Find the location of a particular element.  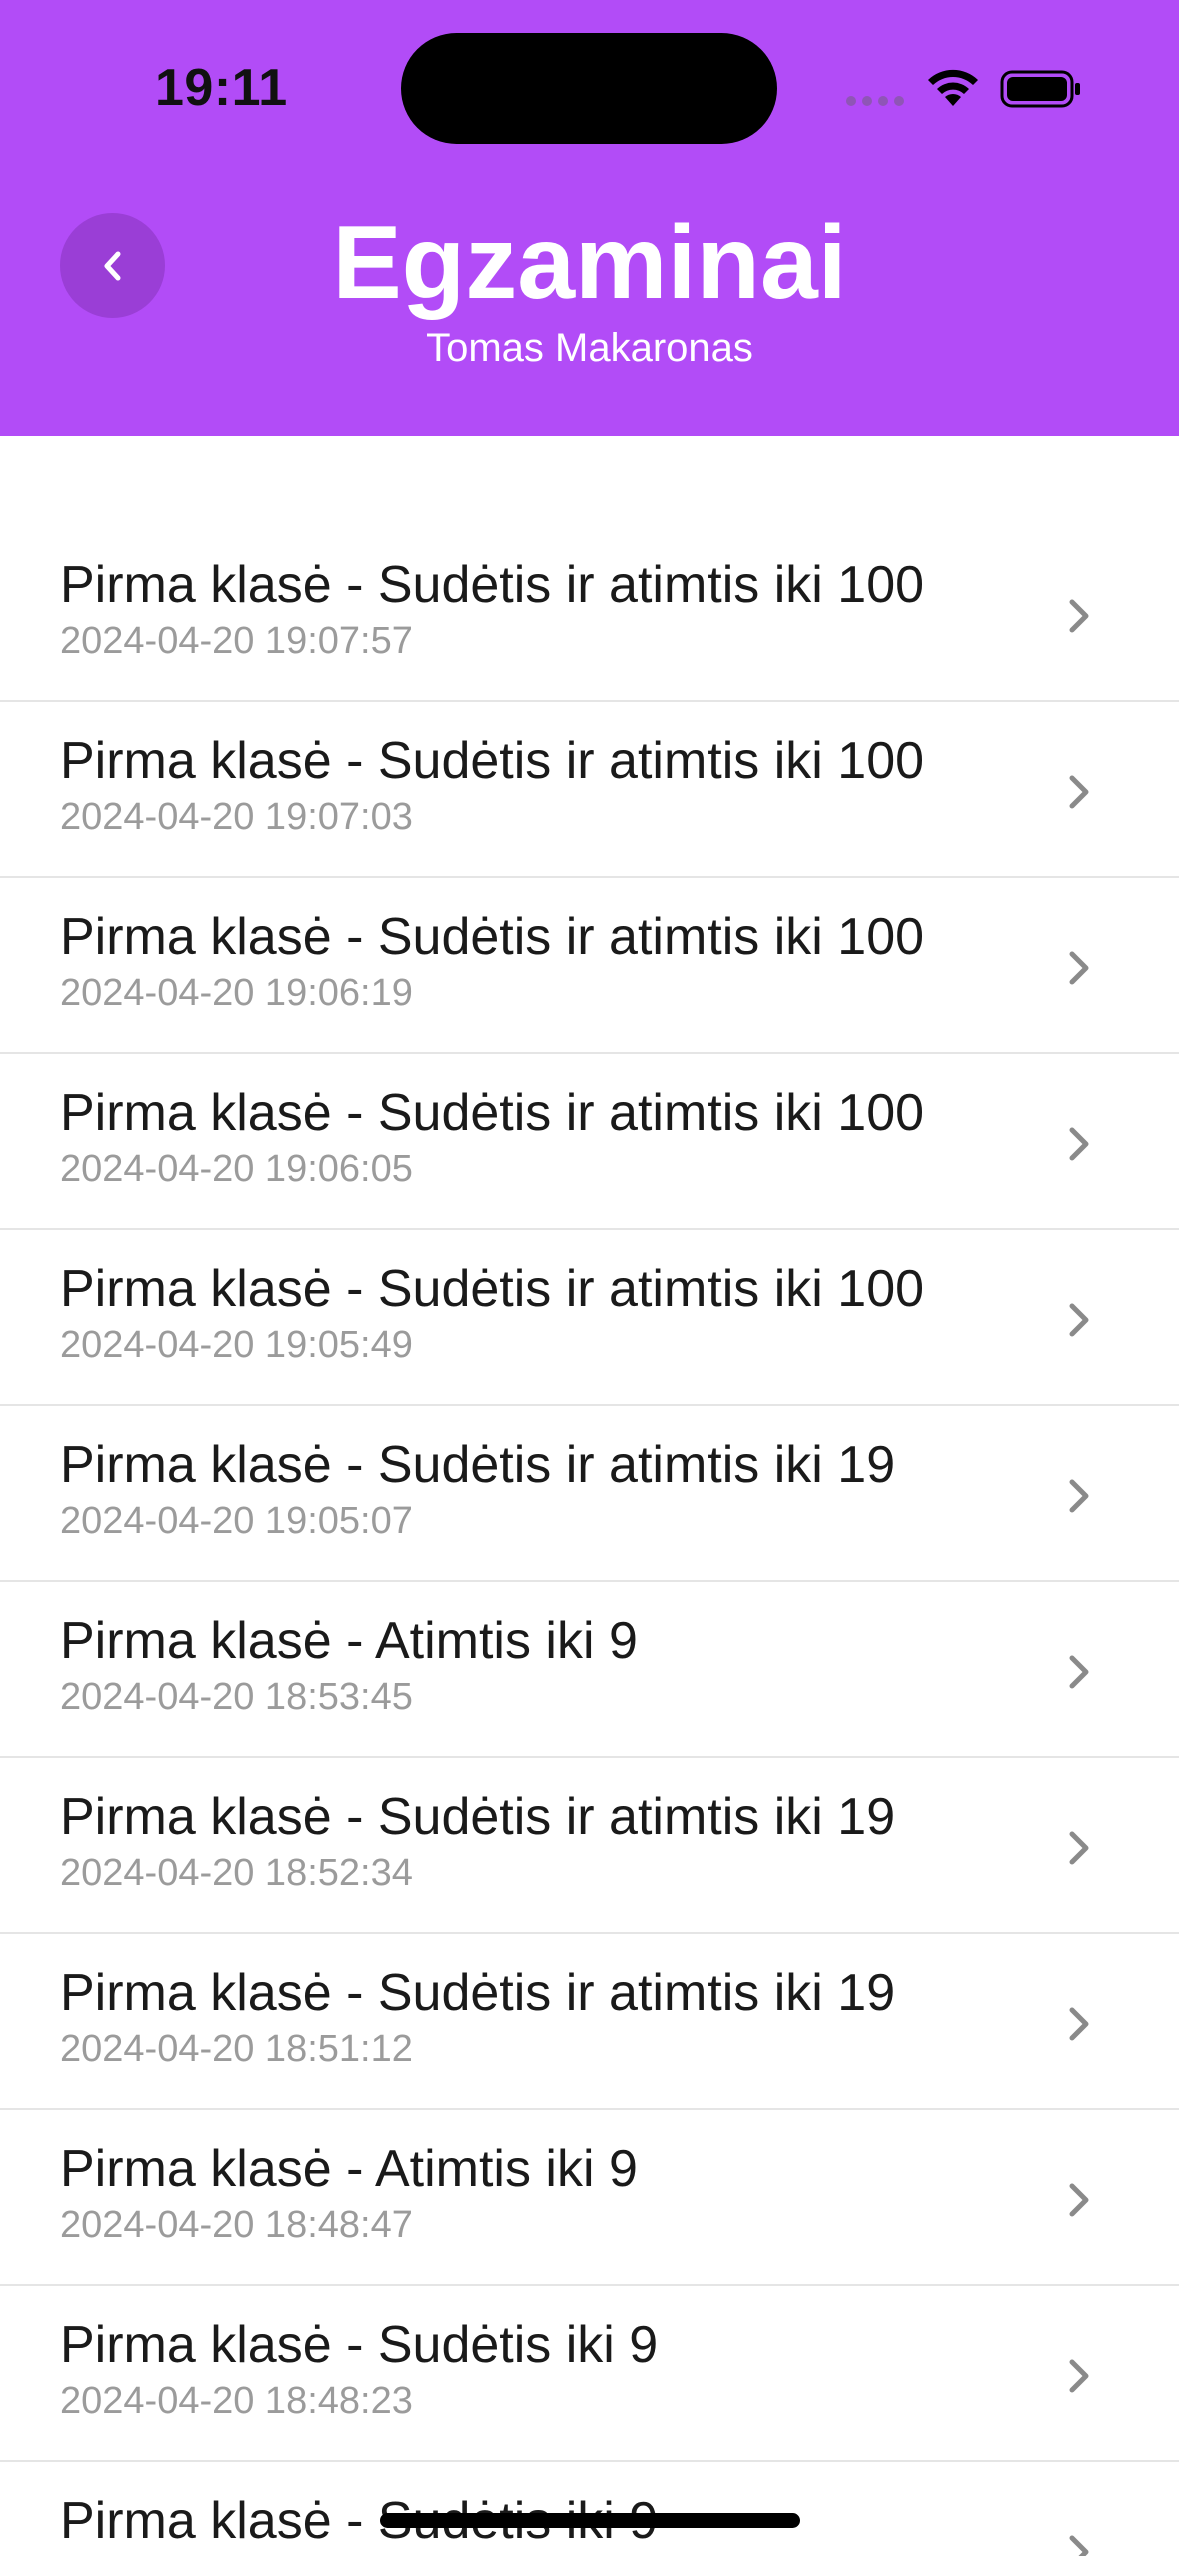

exam-date: 2024-04-20 19:06:19 is located at coordinates (236, 993).